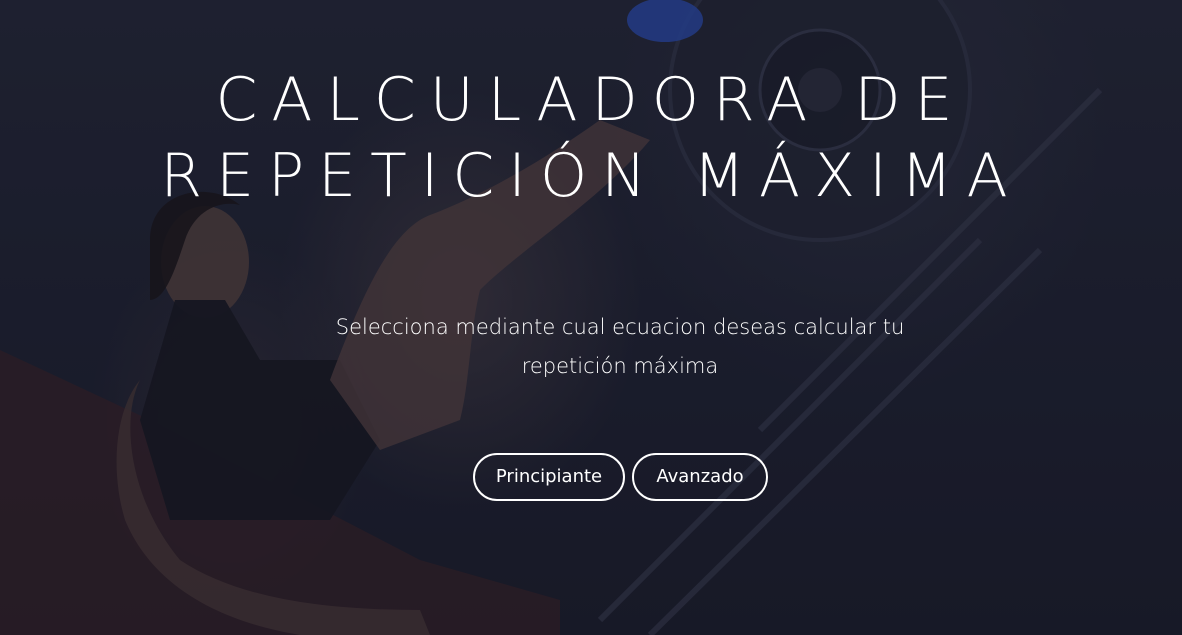  Describe the element at coordinates (591, 176) in the screenshot. I see `page-title-line-2: REPETICIÓN MÁXIMA` at that location.